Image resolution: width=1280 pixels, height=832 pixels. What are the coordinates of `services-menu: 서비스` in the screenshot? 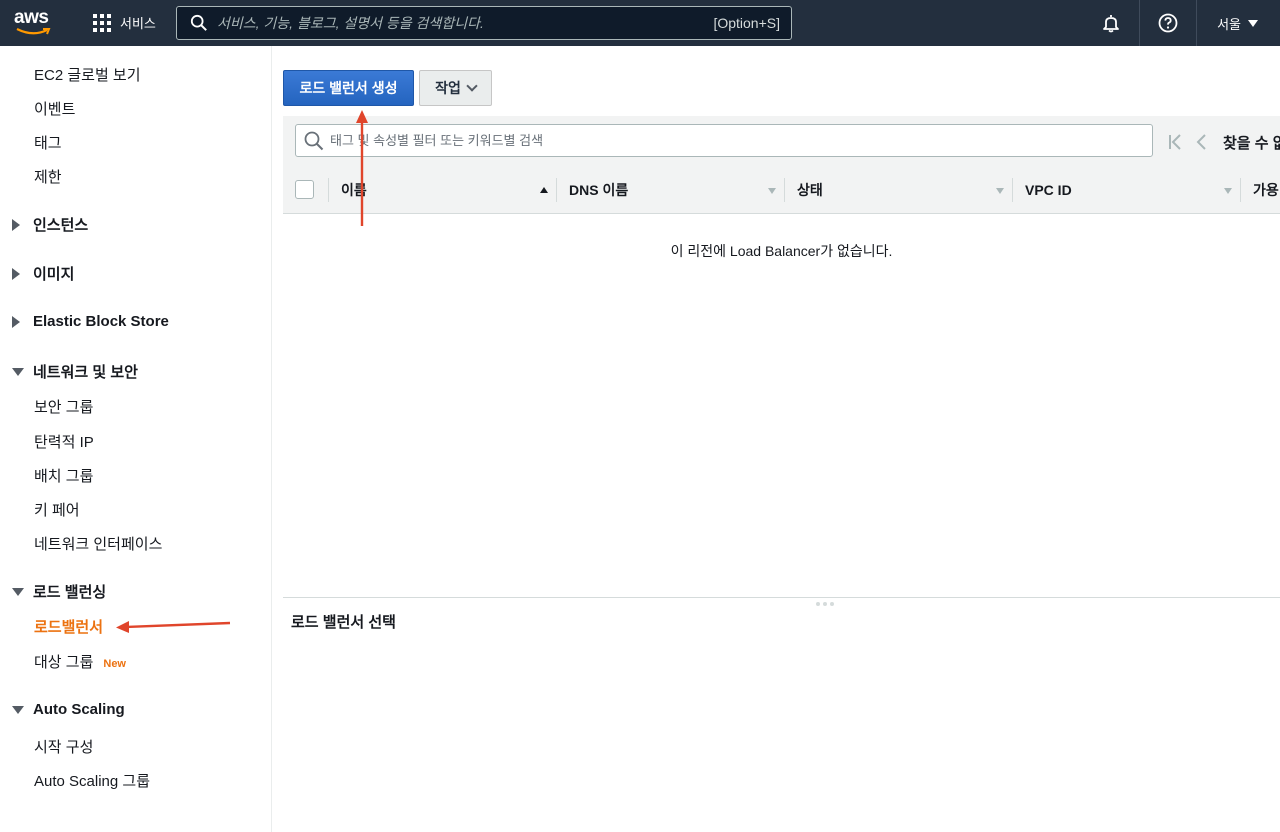 It's located at (124, 22).